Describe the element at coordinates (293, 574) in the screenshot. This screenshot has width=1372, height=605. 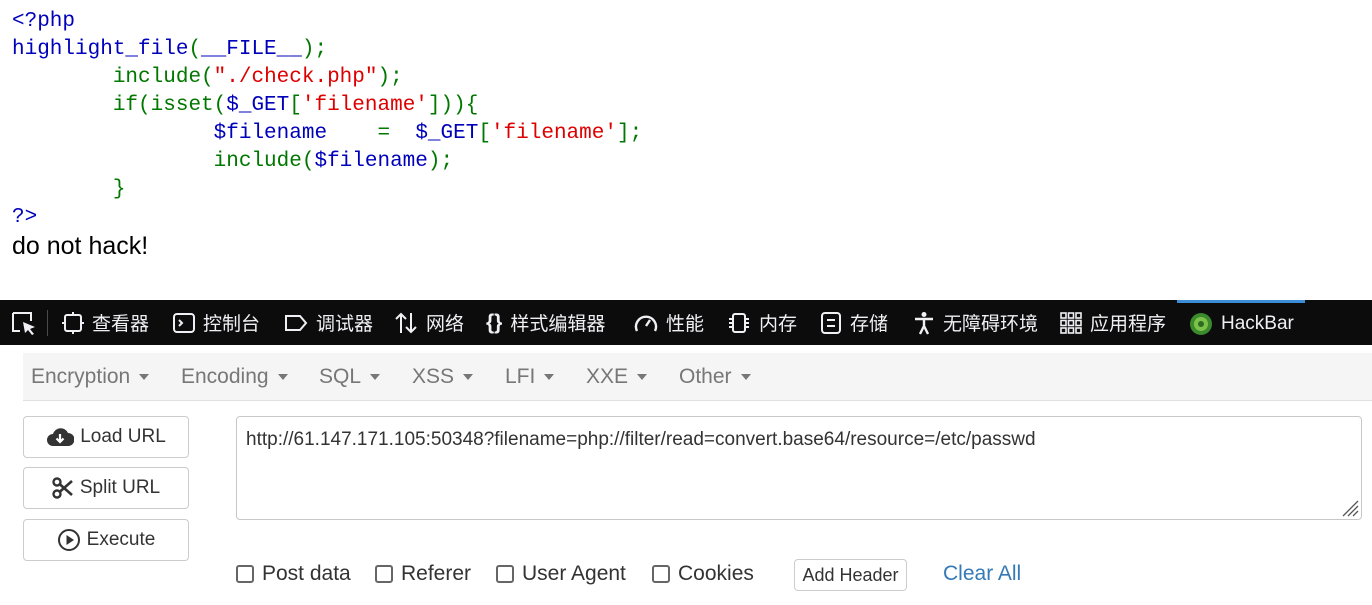
I see `option-post-data: Post data` at that location.